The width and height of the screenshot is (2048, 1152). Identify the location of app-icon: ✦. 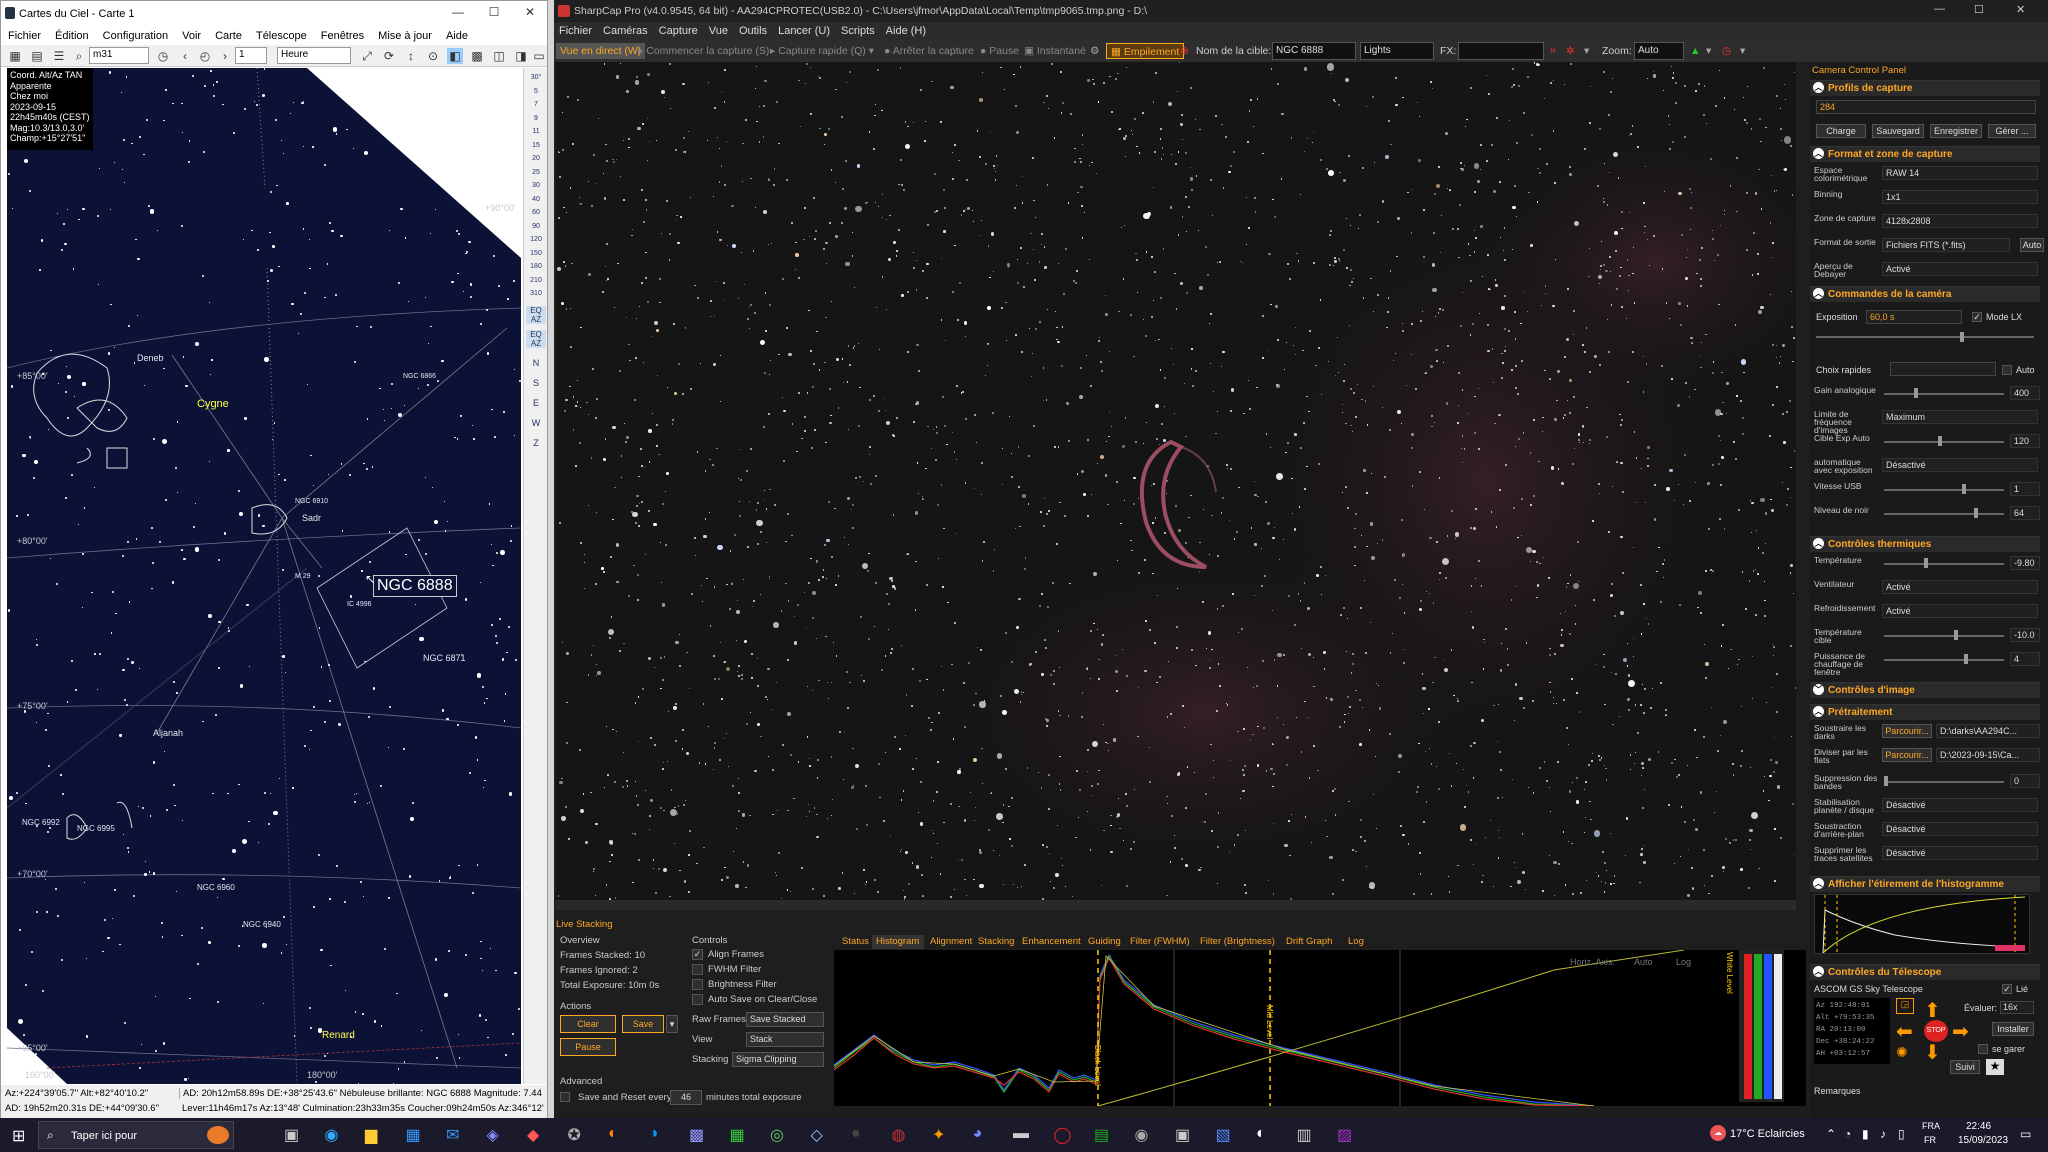
(938, 1135).